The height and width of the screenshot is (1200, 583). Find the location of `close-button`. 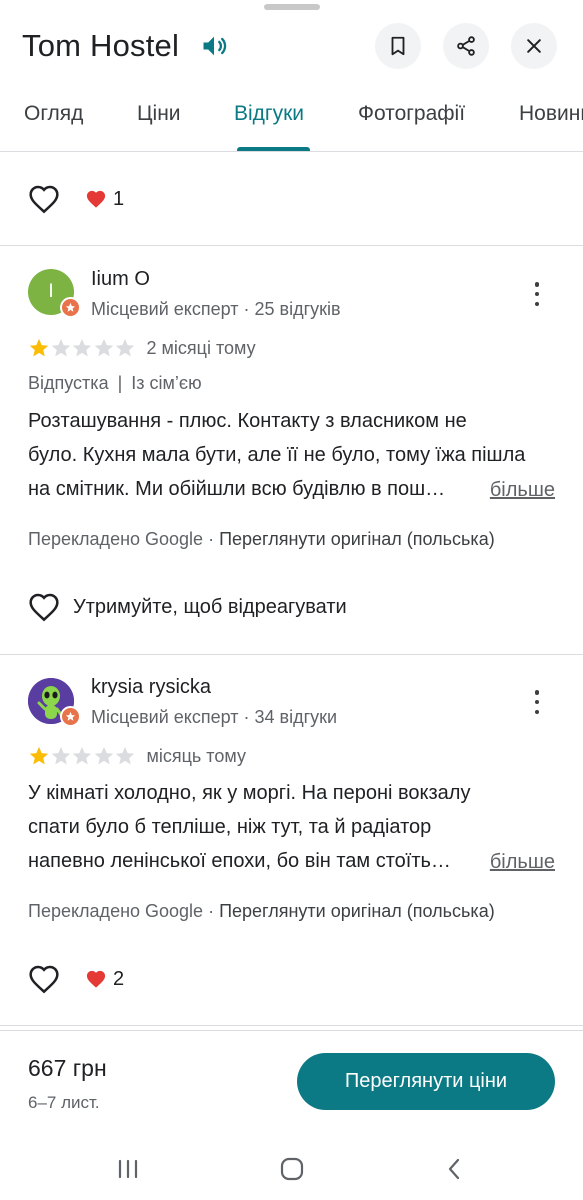

close-button is located at coordinates (534, 46).